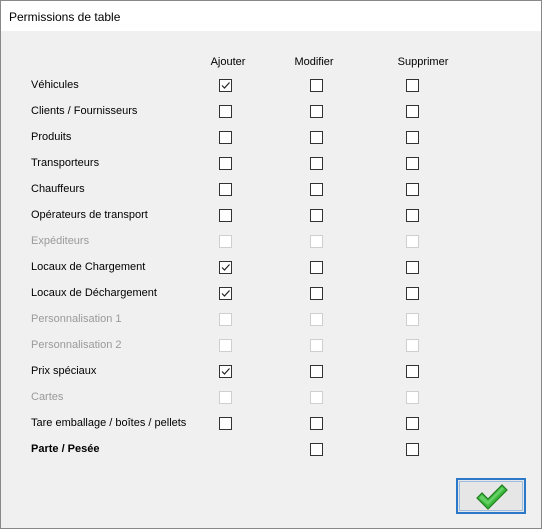  Describe the element at coordinates (316, 111) in the screenshot. I see `checkbox-modifier-clients-fournisseurs` at that location.